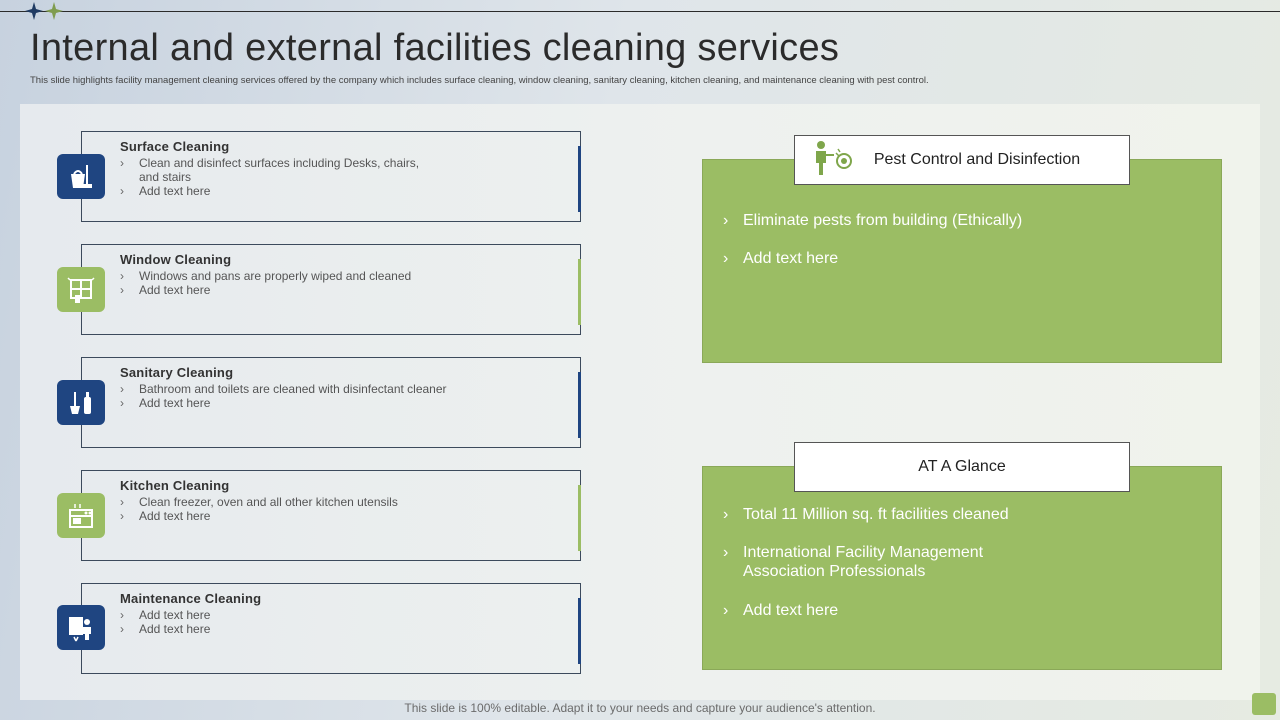  Describe the element at coordinates (191, 598) in the screenshot. I see `service-title: Maintenance Cleaning` at that location.